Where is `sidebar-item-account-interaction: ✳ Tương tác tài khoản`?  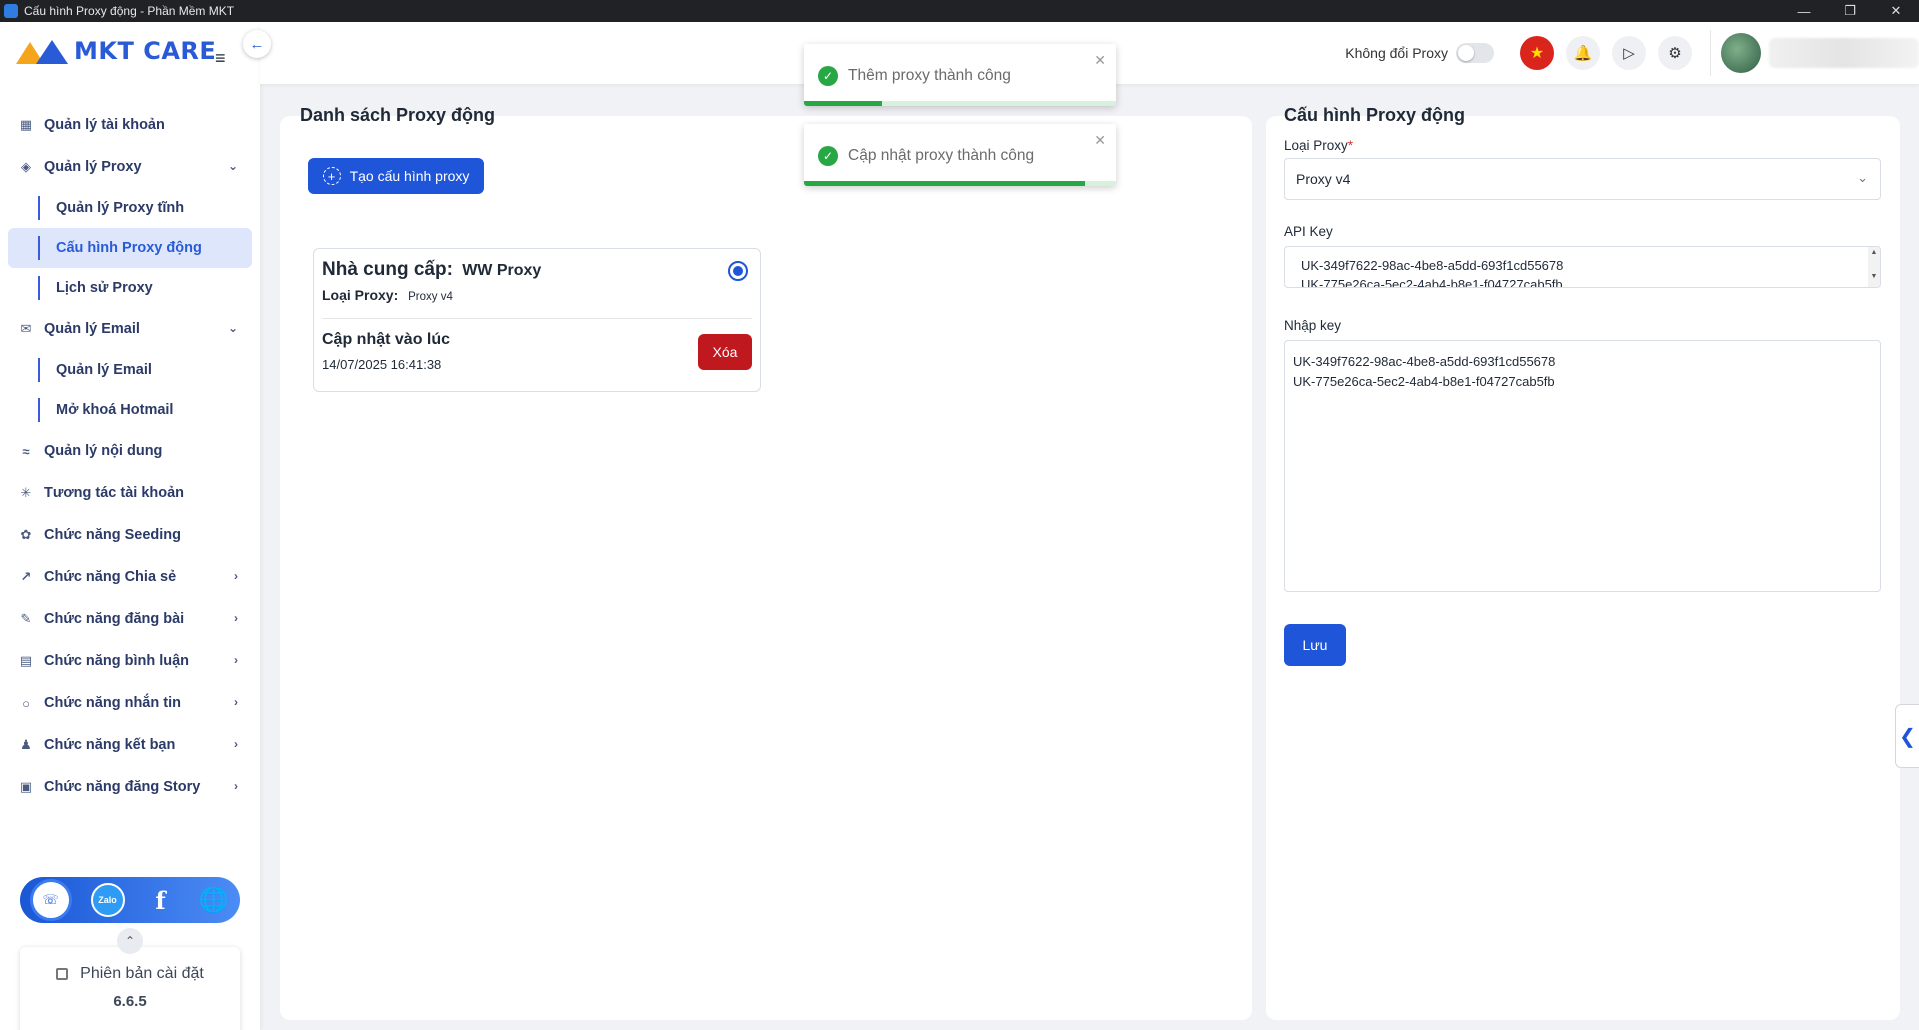 sidebar-item-account-interaction: ✳ Tương tác tài khoản is located at coordinates (130, 493).